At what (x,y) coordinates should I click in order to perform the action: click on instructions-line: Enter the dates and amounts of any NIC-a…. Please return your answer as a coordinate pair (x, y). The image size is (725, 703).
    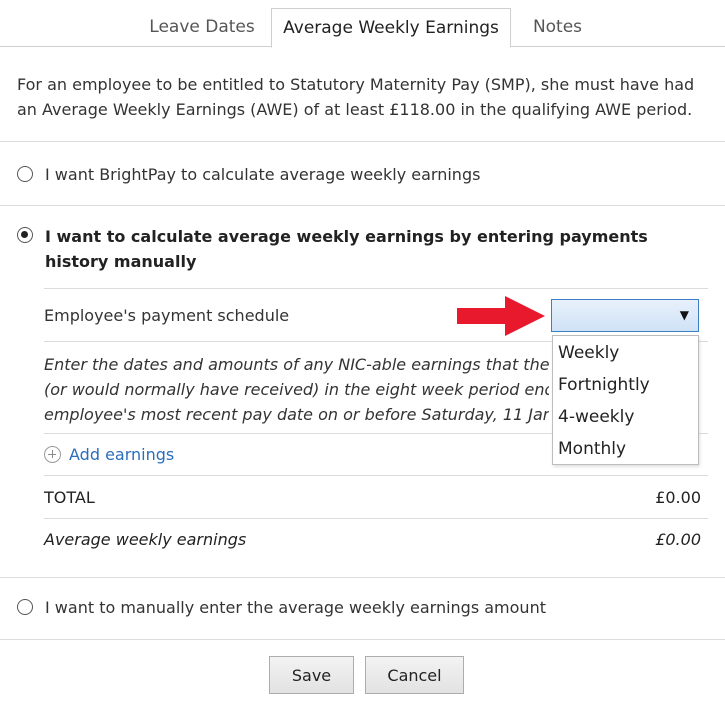
    Looking at the image, I should click on (296, 364).